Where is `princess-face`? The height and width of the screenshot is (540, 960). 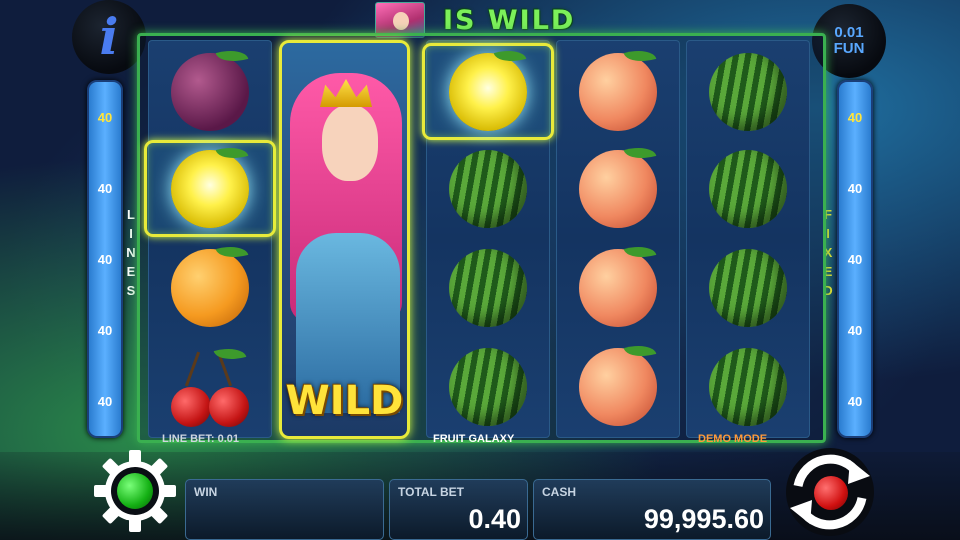
princess-face is located at coordinates (350, 143).